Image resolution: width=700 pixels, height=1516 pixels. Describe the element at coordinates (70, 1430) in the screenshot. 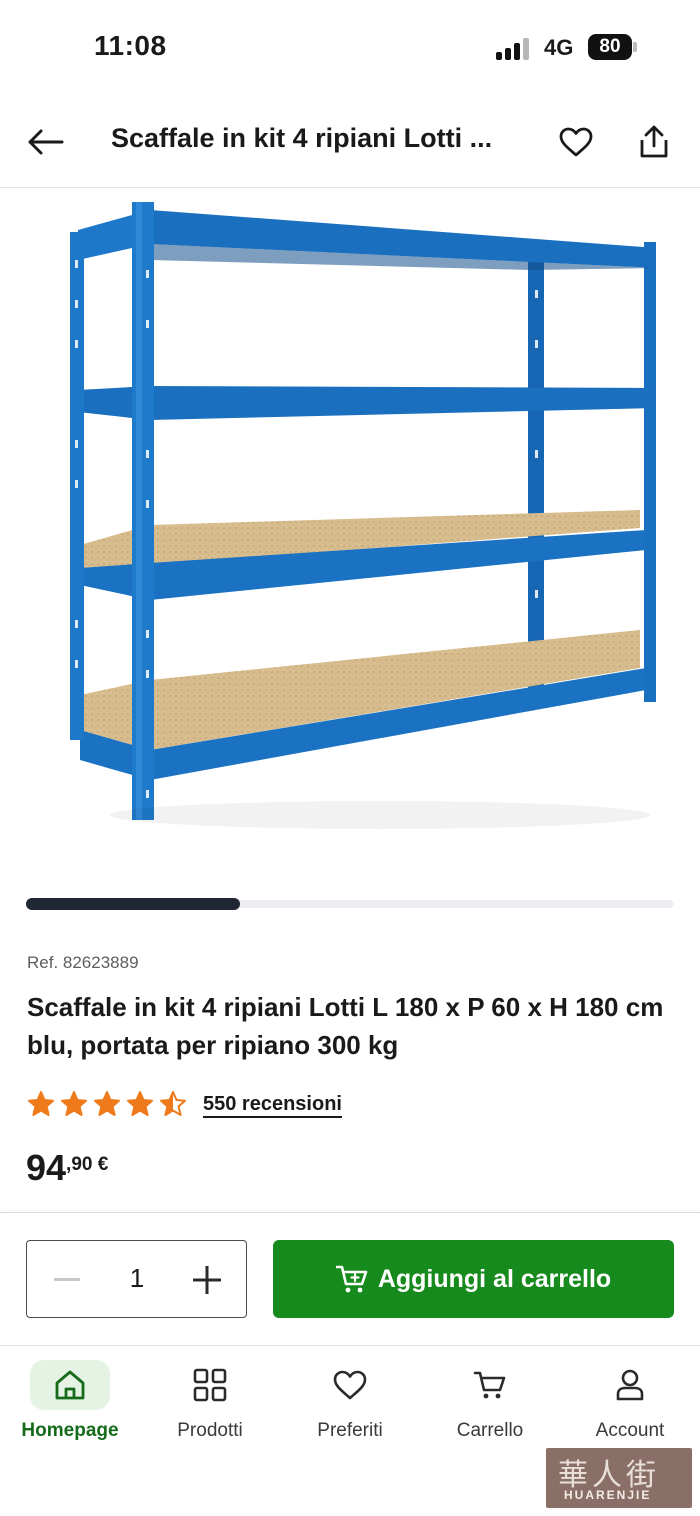

I see `nav-label-homepage: Homepage` at that location.